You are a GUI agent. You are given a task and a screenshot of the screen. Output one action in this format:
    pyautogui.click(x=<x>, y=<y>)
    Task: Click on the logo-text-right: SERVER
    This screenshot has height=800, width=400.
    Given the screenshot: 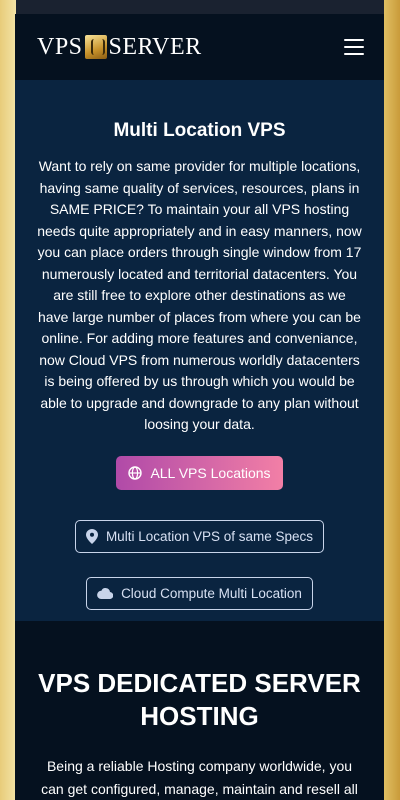 What is the action you would take?
    pyautogui.click(x=155, y=46)
    